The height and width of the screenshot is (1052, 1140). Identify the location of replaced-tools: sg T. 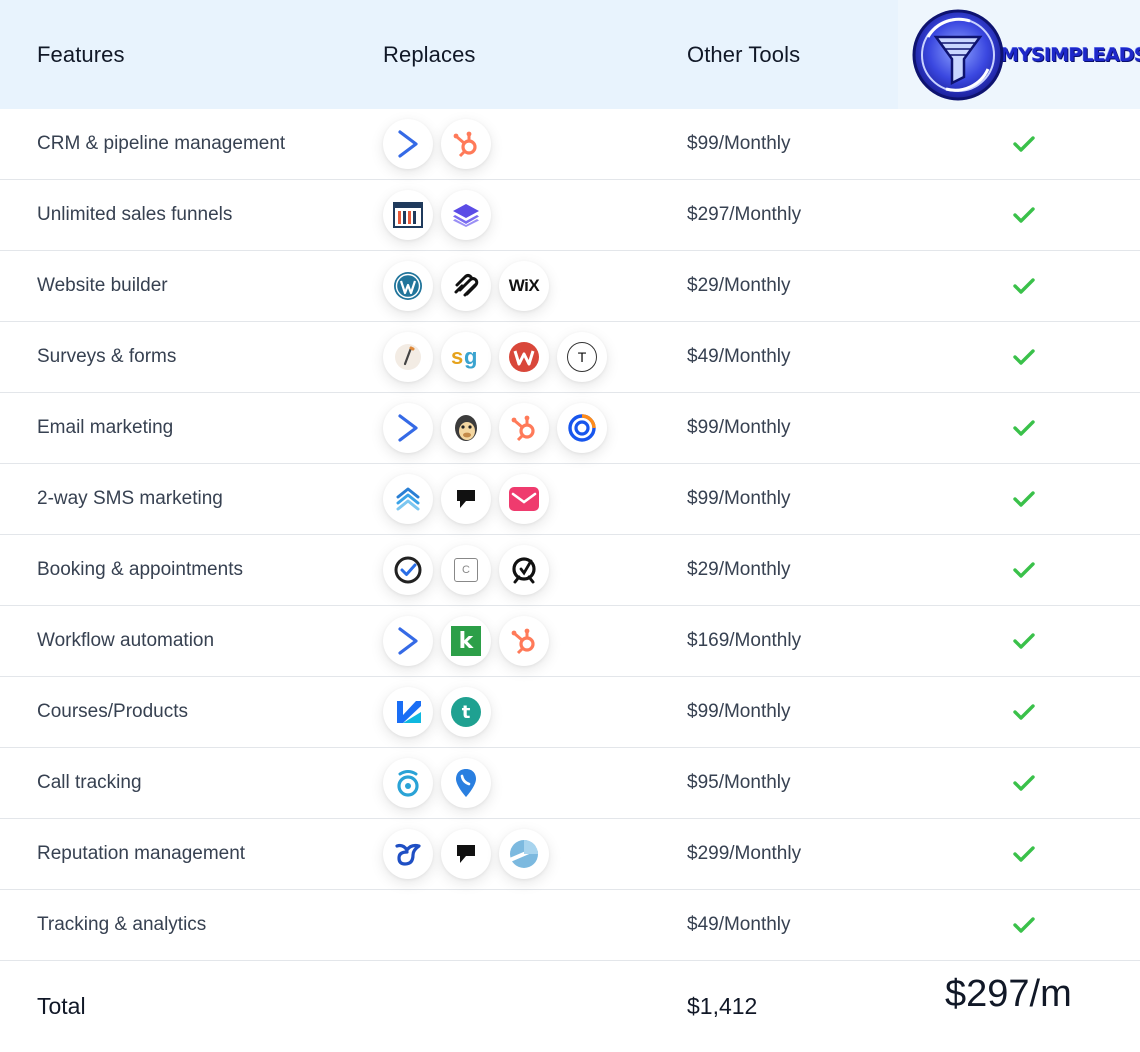
(495, 357).